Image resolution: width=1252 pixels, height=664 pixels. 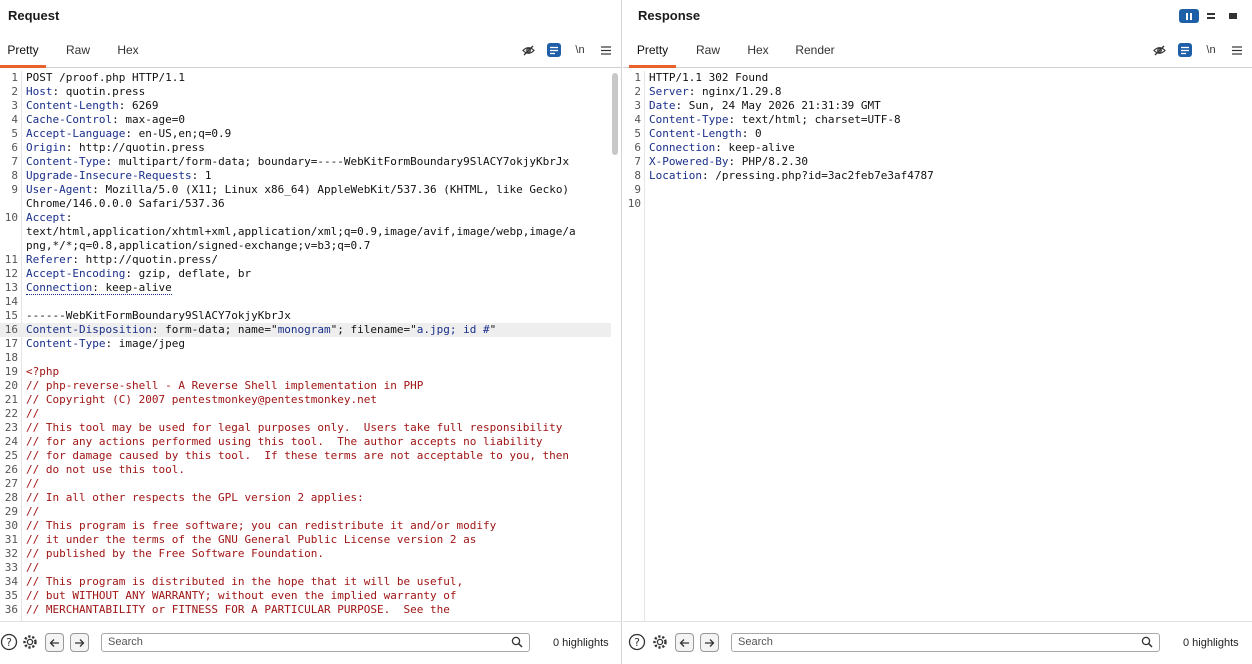 I want to click on tab-request-raw: Raw, so click(x=78, y=52).